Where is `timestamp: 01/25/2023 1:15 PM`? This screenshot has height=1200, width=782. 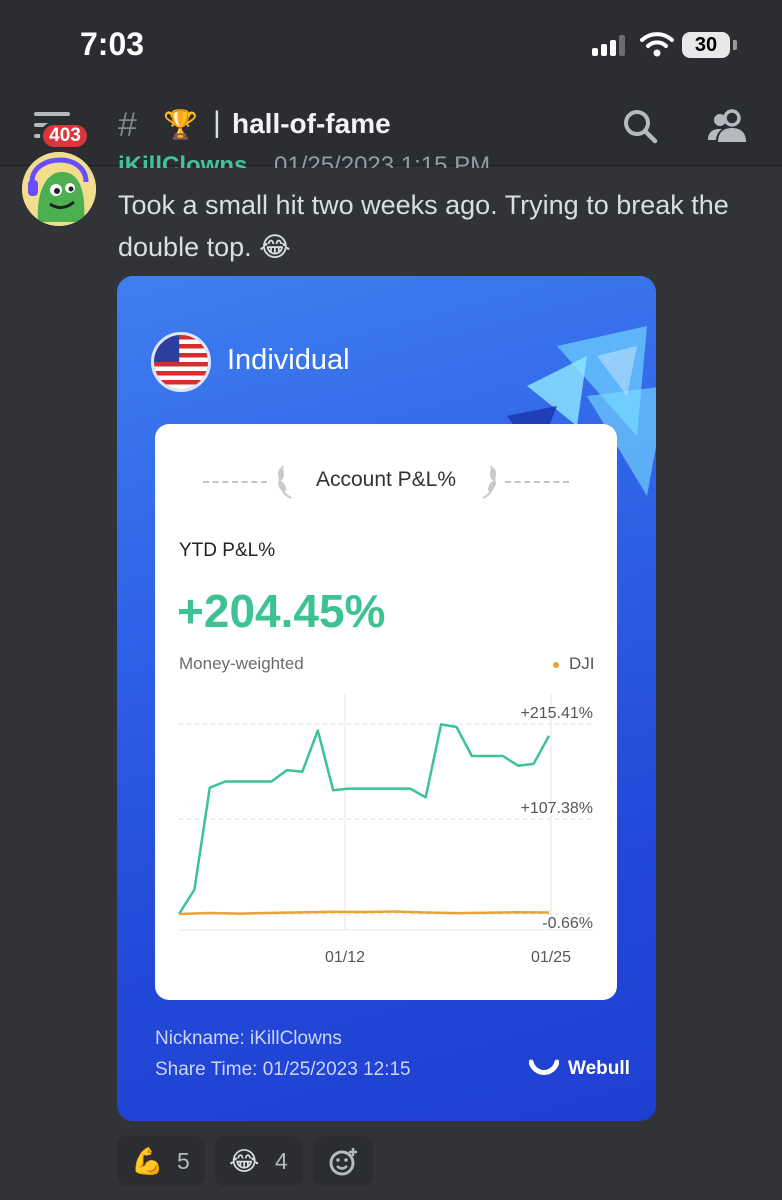 timestamp: 01/25/2023 1:15 PM is located at coordinates (382, 160).